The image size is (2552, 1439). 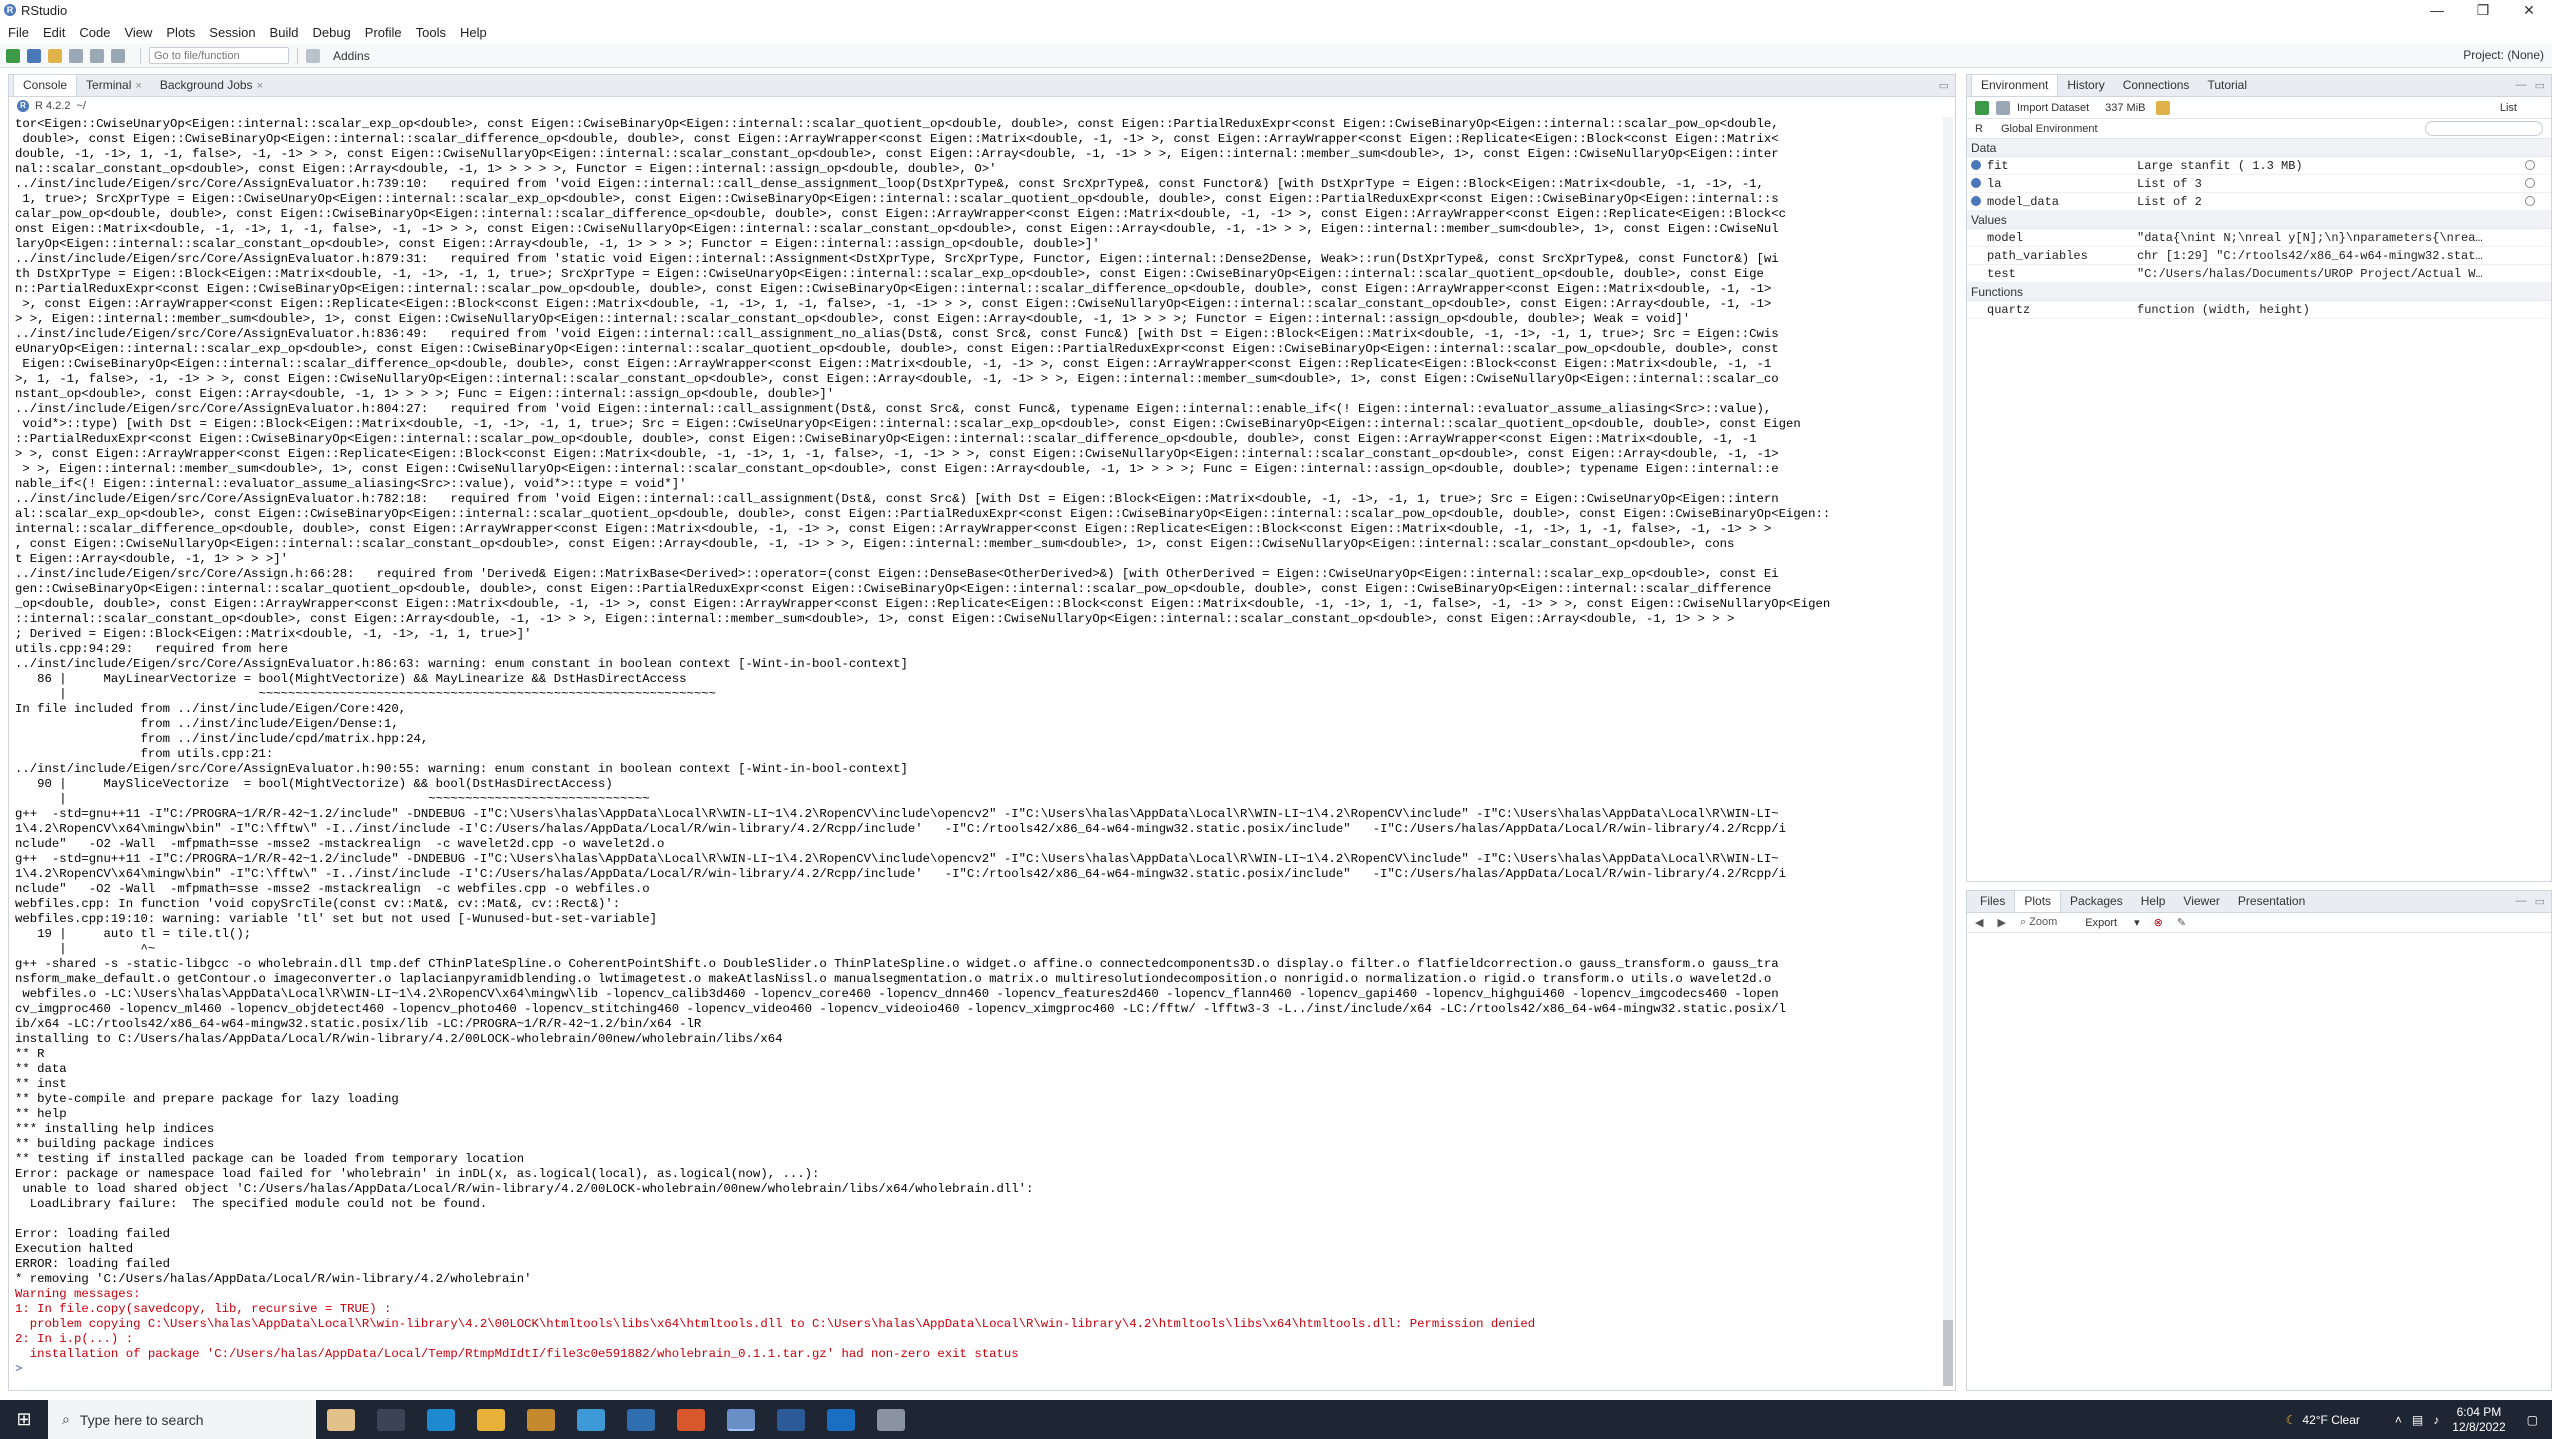 What do you see at coordinates (2038, 901) in the screenshot?
I see `tab-plots: Plots` at bounding box center [2038, 901].